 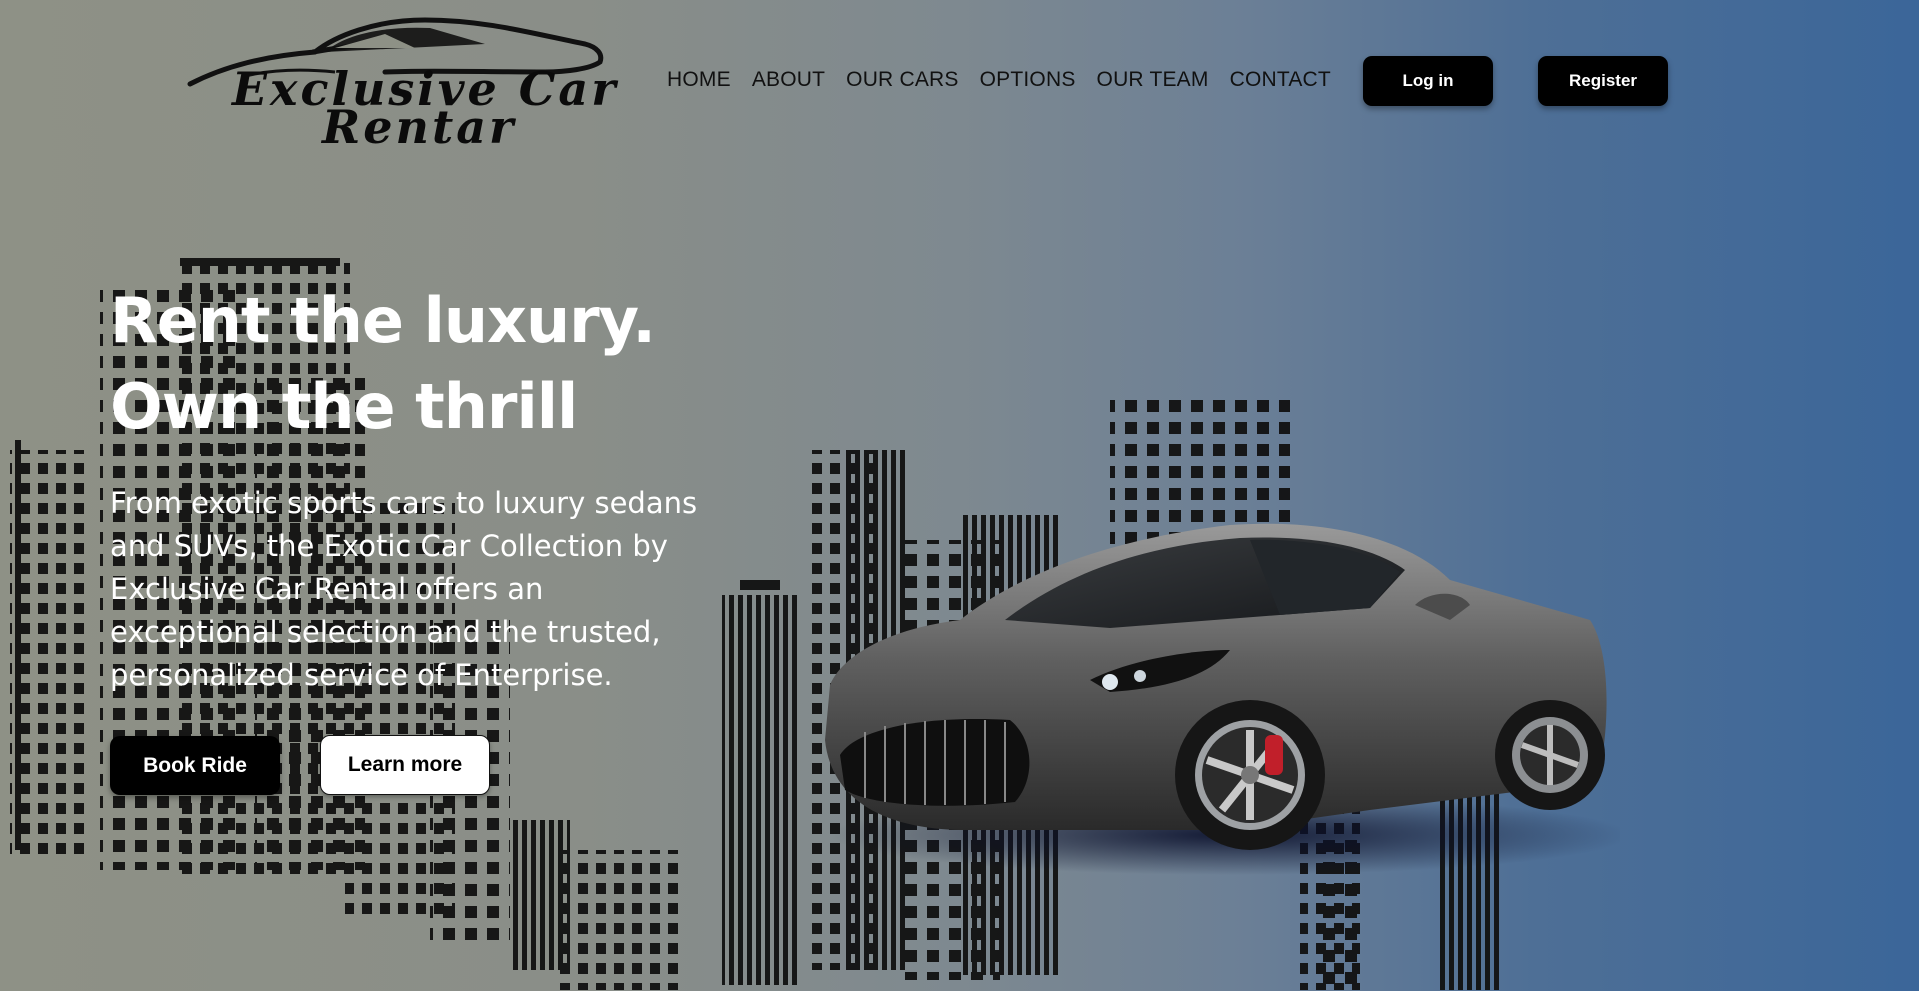 What do you see at coordinates (383, 320) in the screenshot?
I see `hero-title-line1: Rent the luxury.` at bounding box center [383, 320].